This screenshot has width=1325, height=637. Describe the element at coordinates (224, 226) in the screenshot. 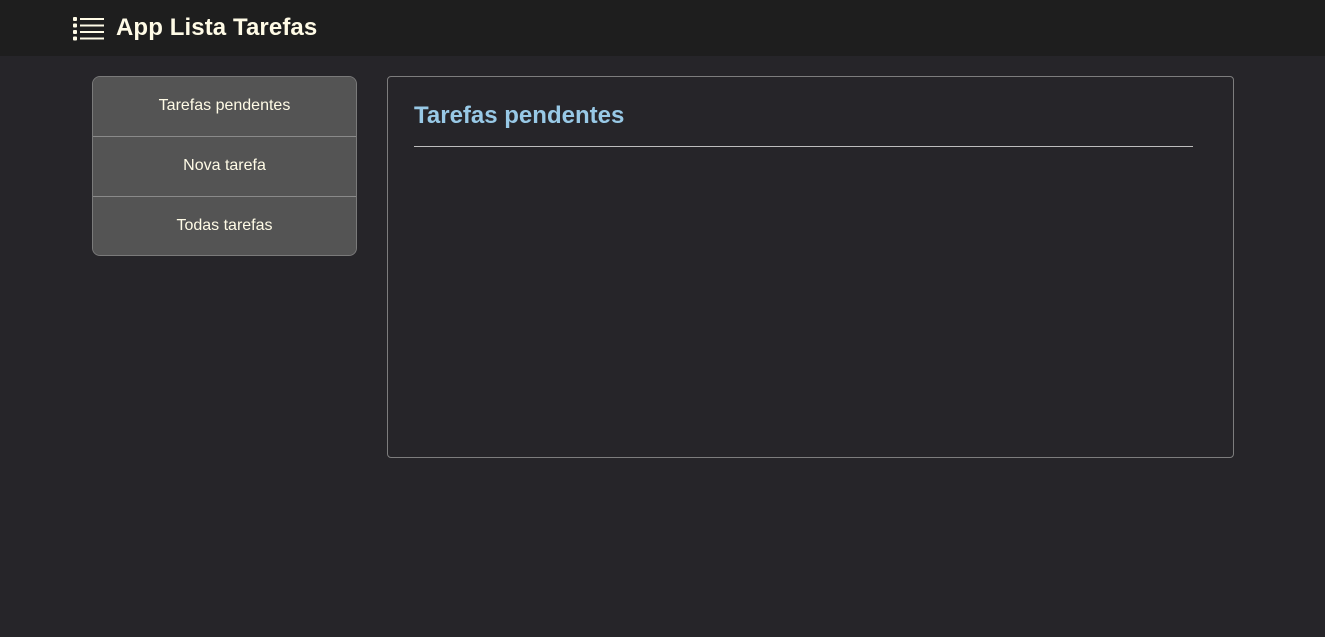

I see `sidebar-item-todas-tarefas: Todas tarefas` at that location.